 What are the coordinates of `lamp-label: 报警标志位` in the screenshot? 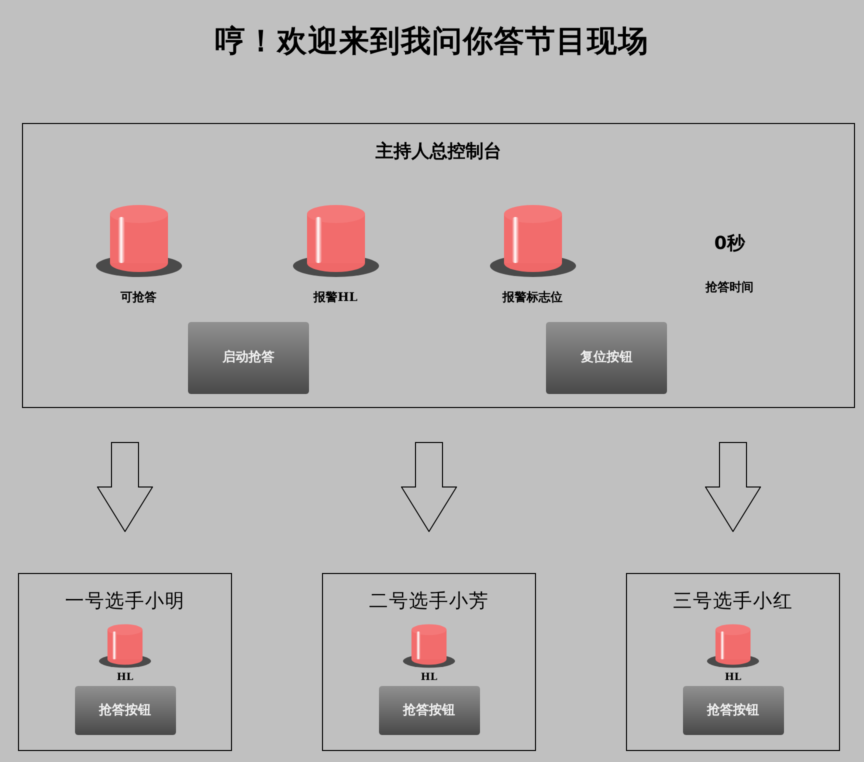 It's located at (532, 297).